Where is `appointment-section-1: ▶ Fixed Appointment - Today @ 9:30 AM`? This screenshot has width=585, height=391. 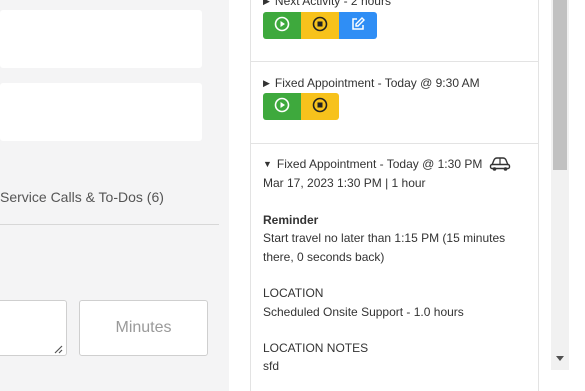
appointment-section-1: ▶ Fixed Appointment - Today @ 9:30 AM is located at coordinates (394, 103).